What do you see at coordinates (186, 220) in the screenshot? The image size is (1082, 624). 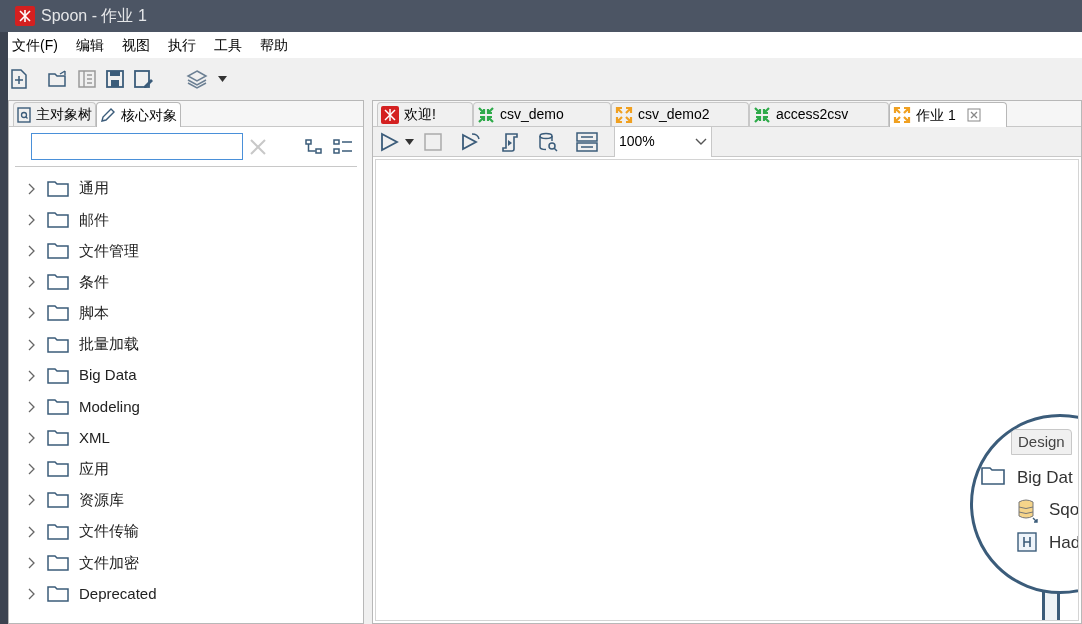 I see `tree-item: 邮件` at bounding box center [186, 220].